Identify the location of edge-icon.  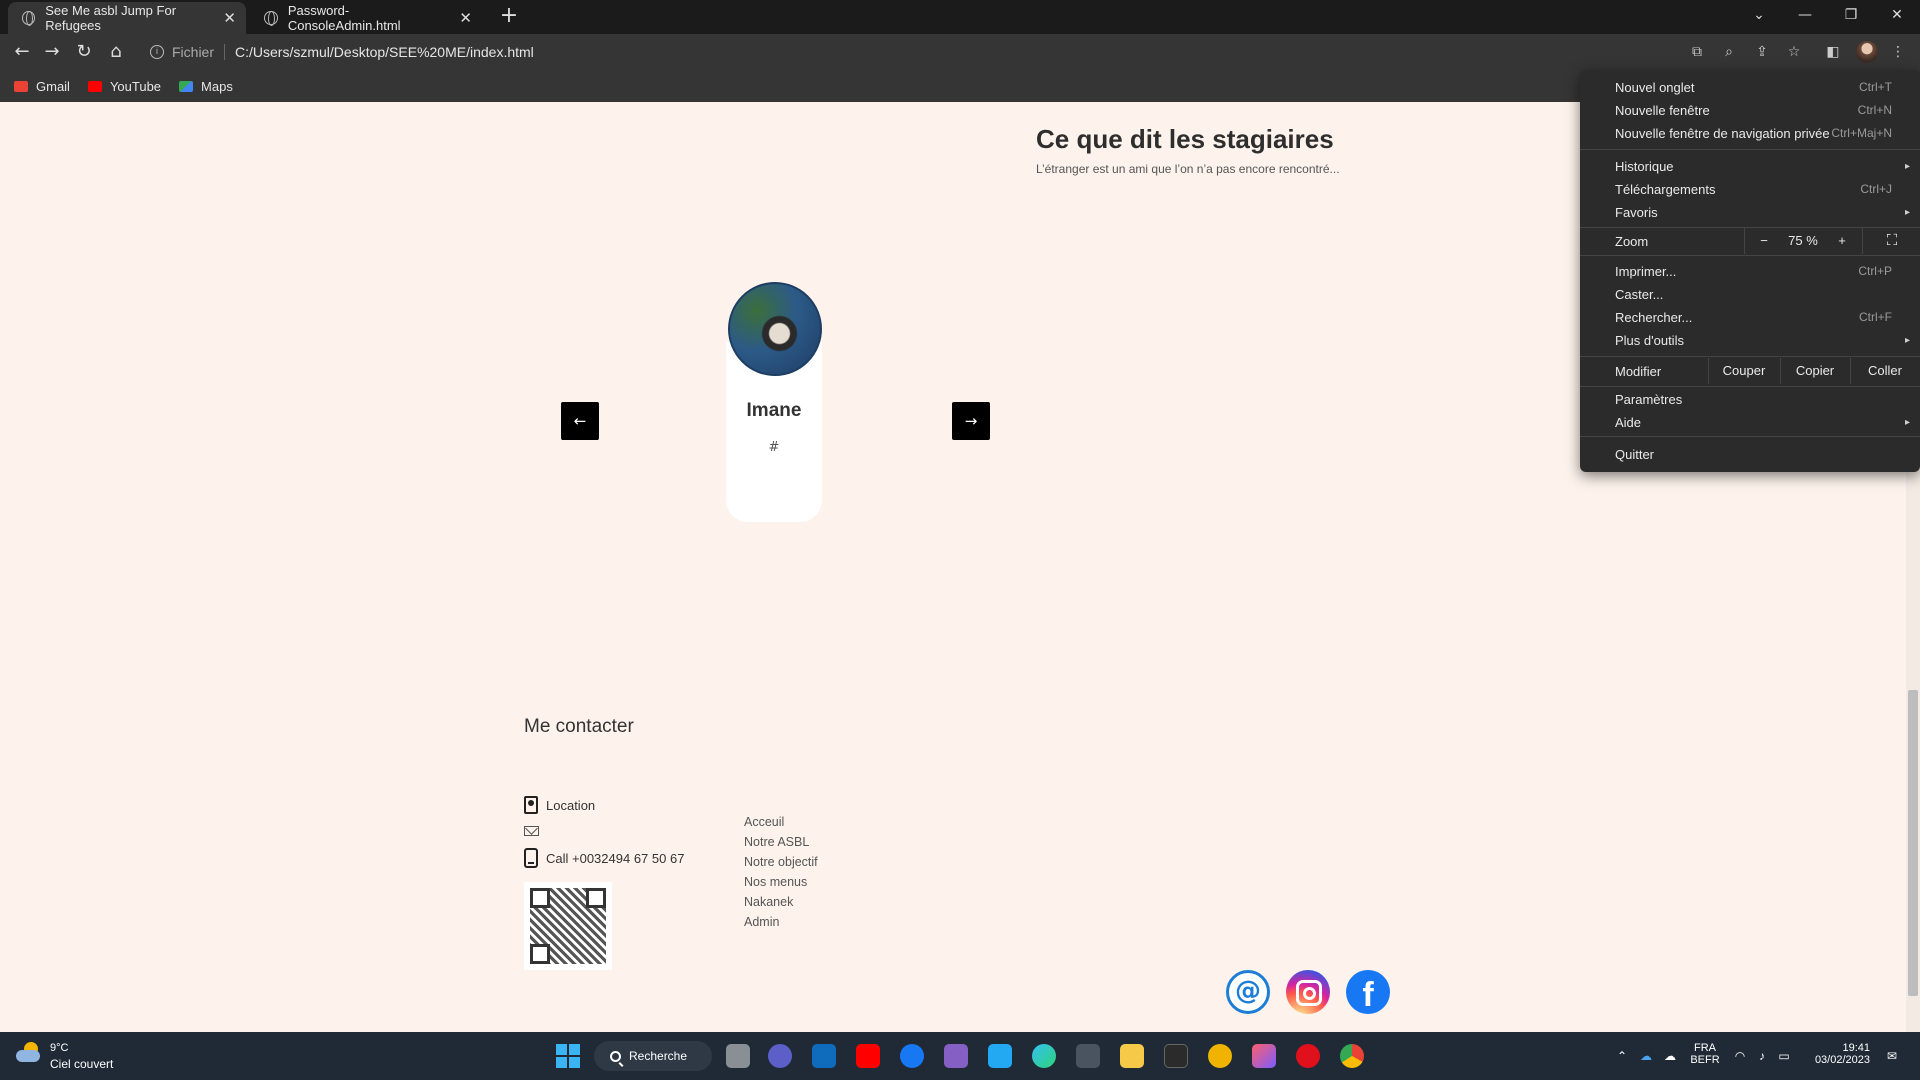
(1044, 1056).